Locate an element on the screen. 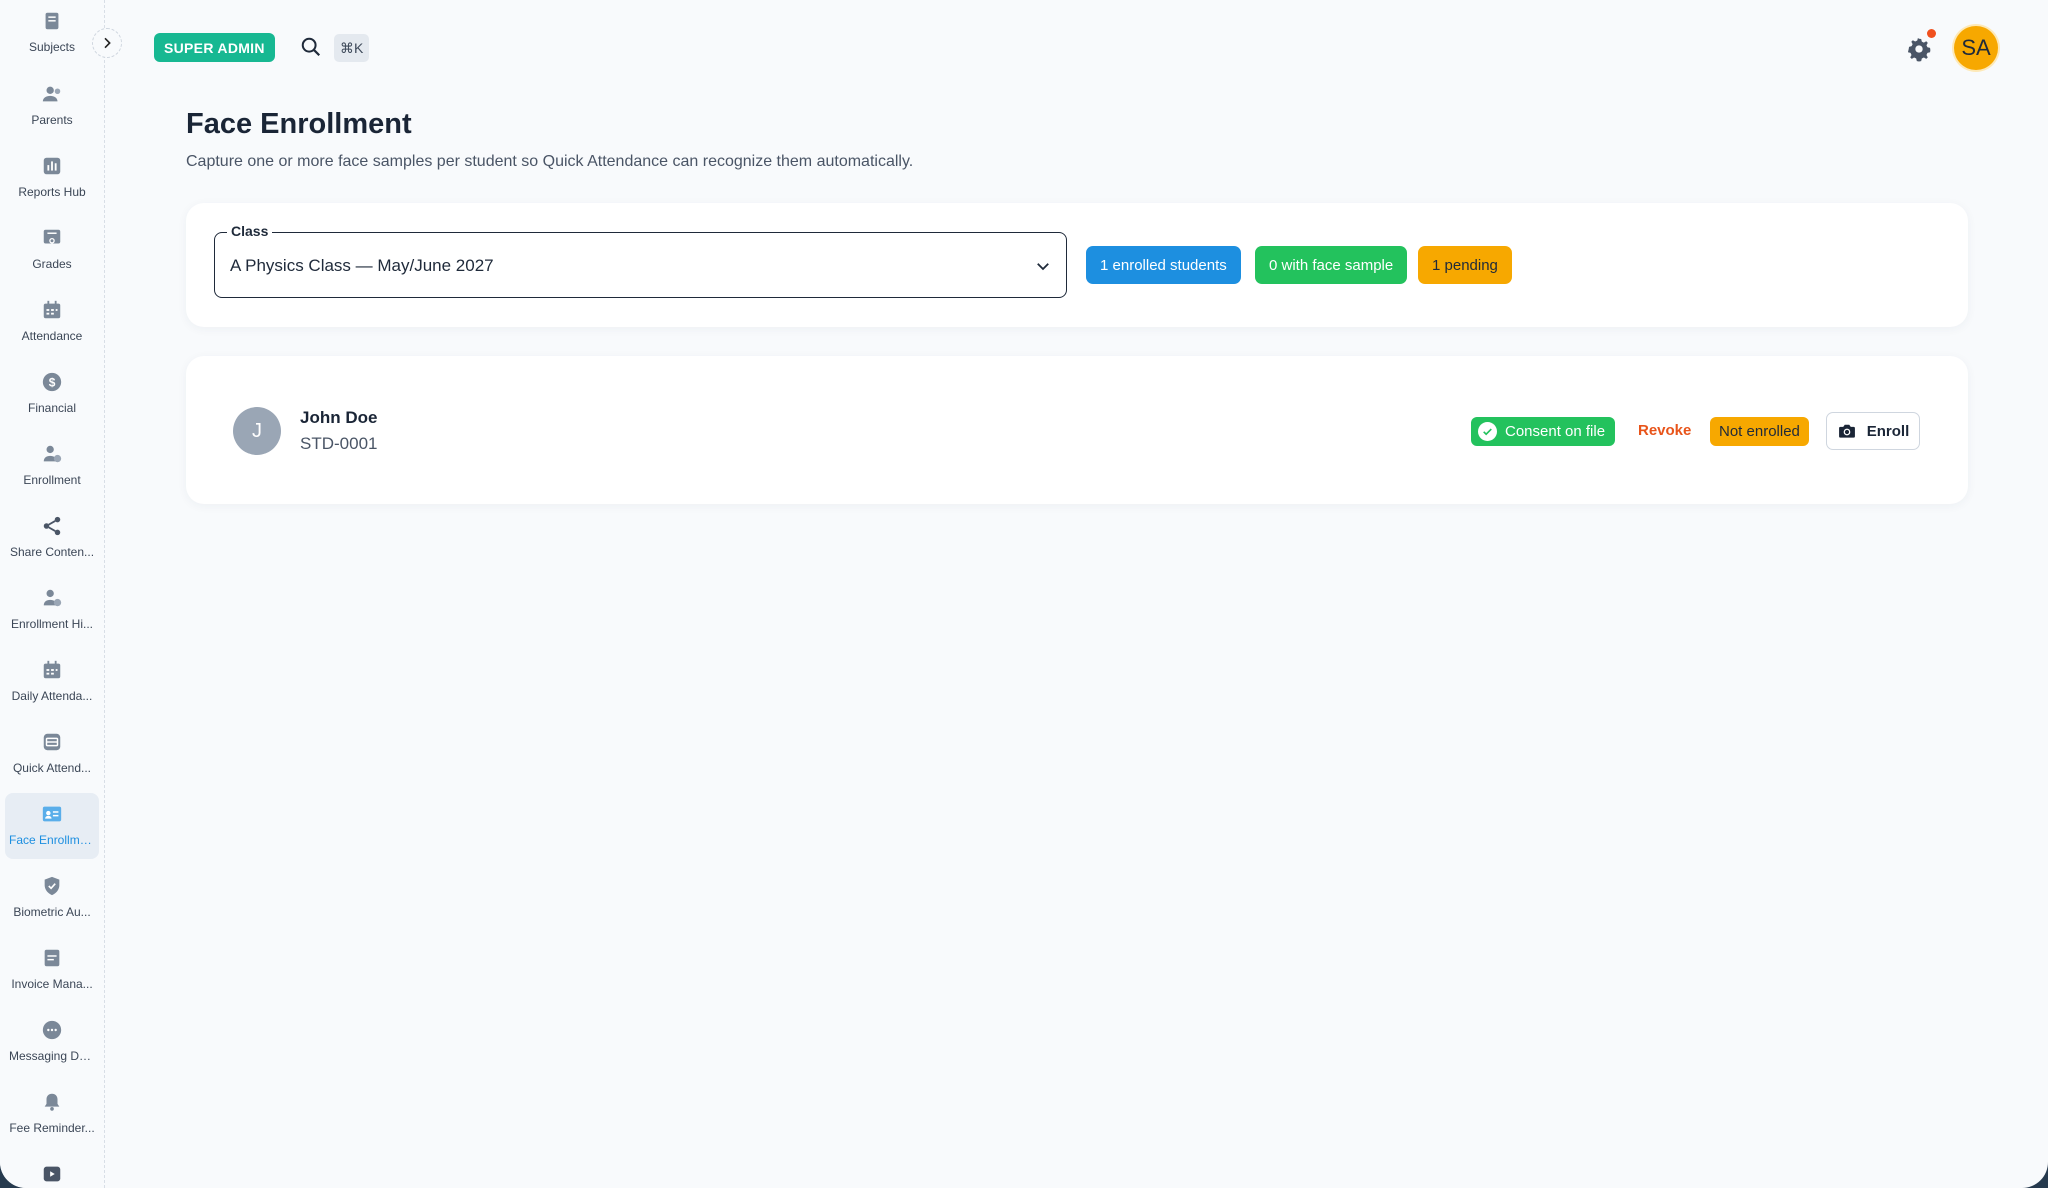 The height and width of the screenshot is (1188, 2048). book-icon is located at coordinates (52, 21).